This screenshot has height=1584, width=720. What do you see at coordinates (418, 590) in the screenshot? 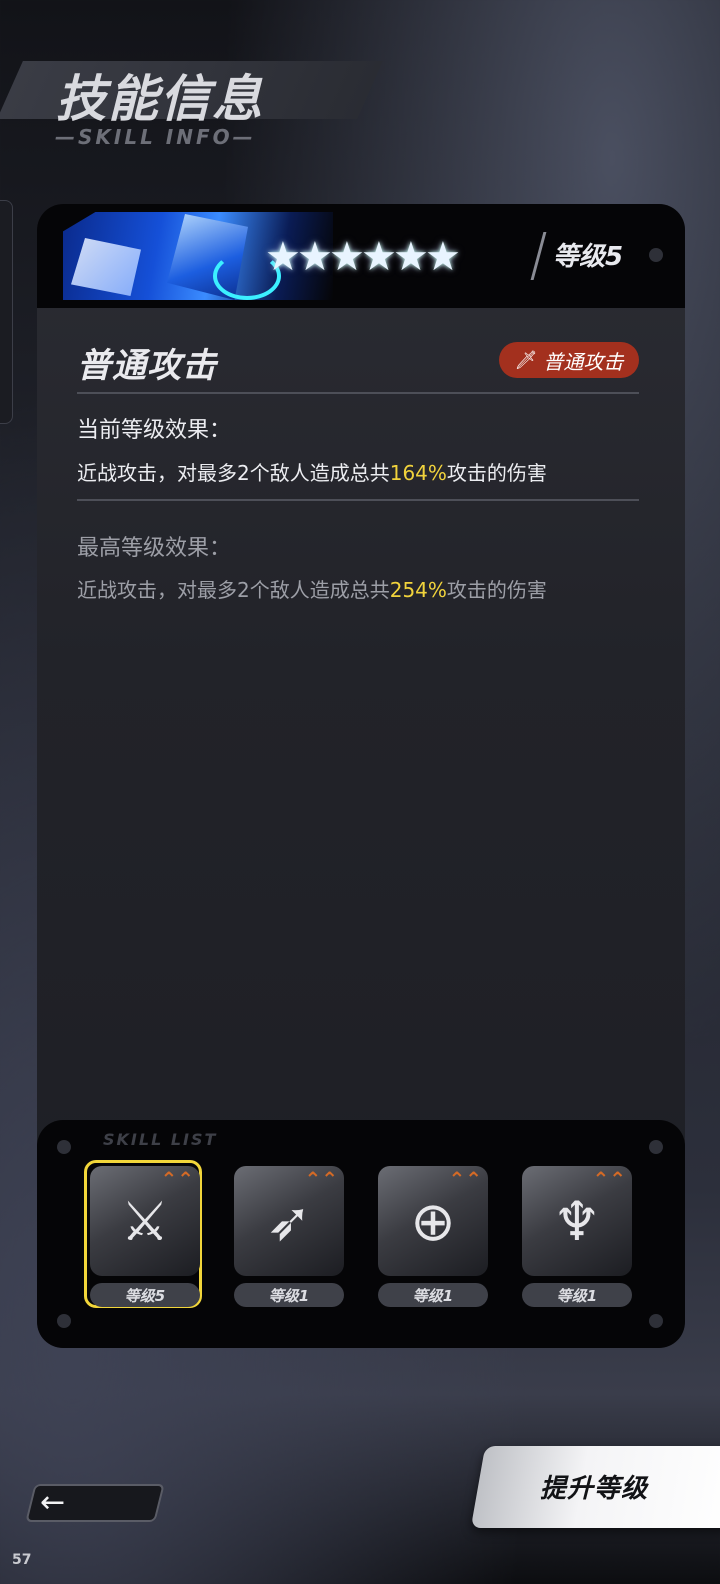
I see `max-effect-value: 254%` at bounding box center [418, 590].